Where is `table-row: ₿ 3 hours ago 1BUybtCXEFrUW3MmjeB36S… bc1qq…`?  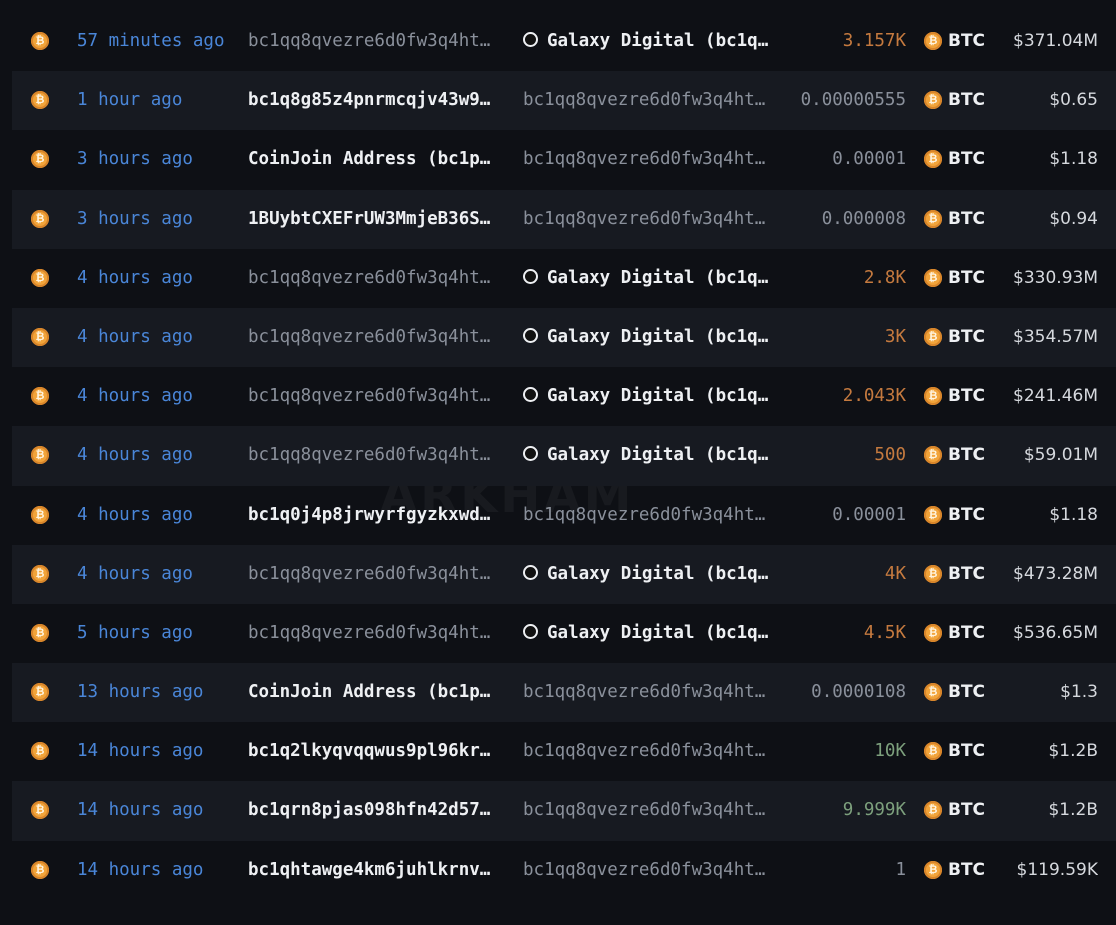 table-row: ₿ 3 hours ago 1BUybtCXEFrUW3MmjeB36S… bc1qq… is located at coordinates (564, 219).